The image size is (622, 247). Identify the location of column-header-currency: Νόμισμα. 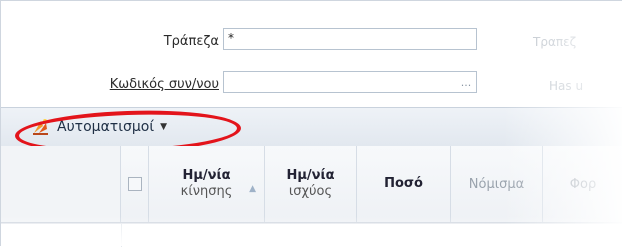
(497, 184).